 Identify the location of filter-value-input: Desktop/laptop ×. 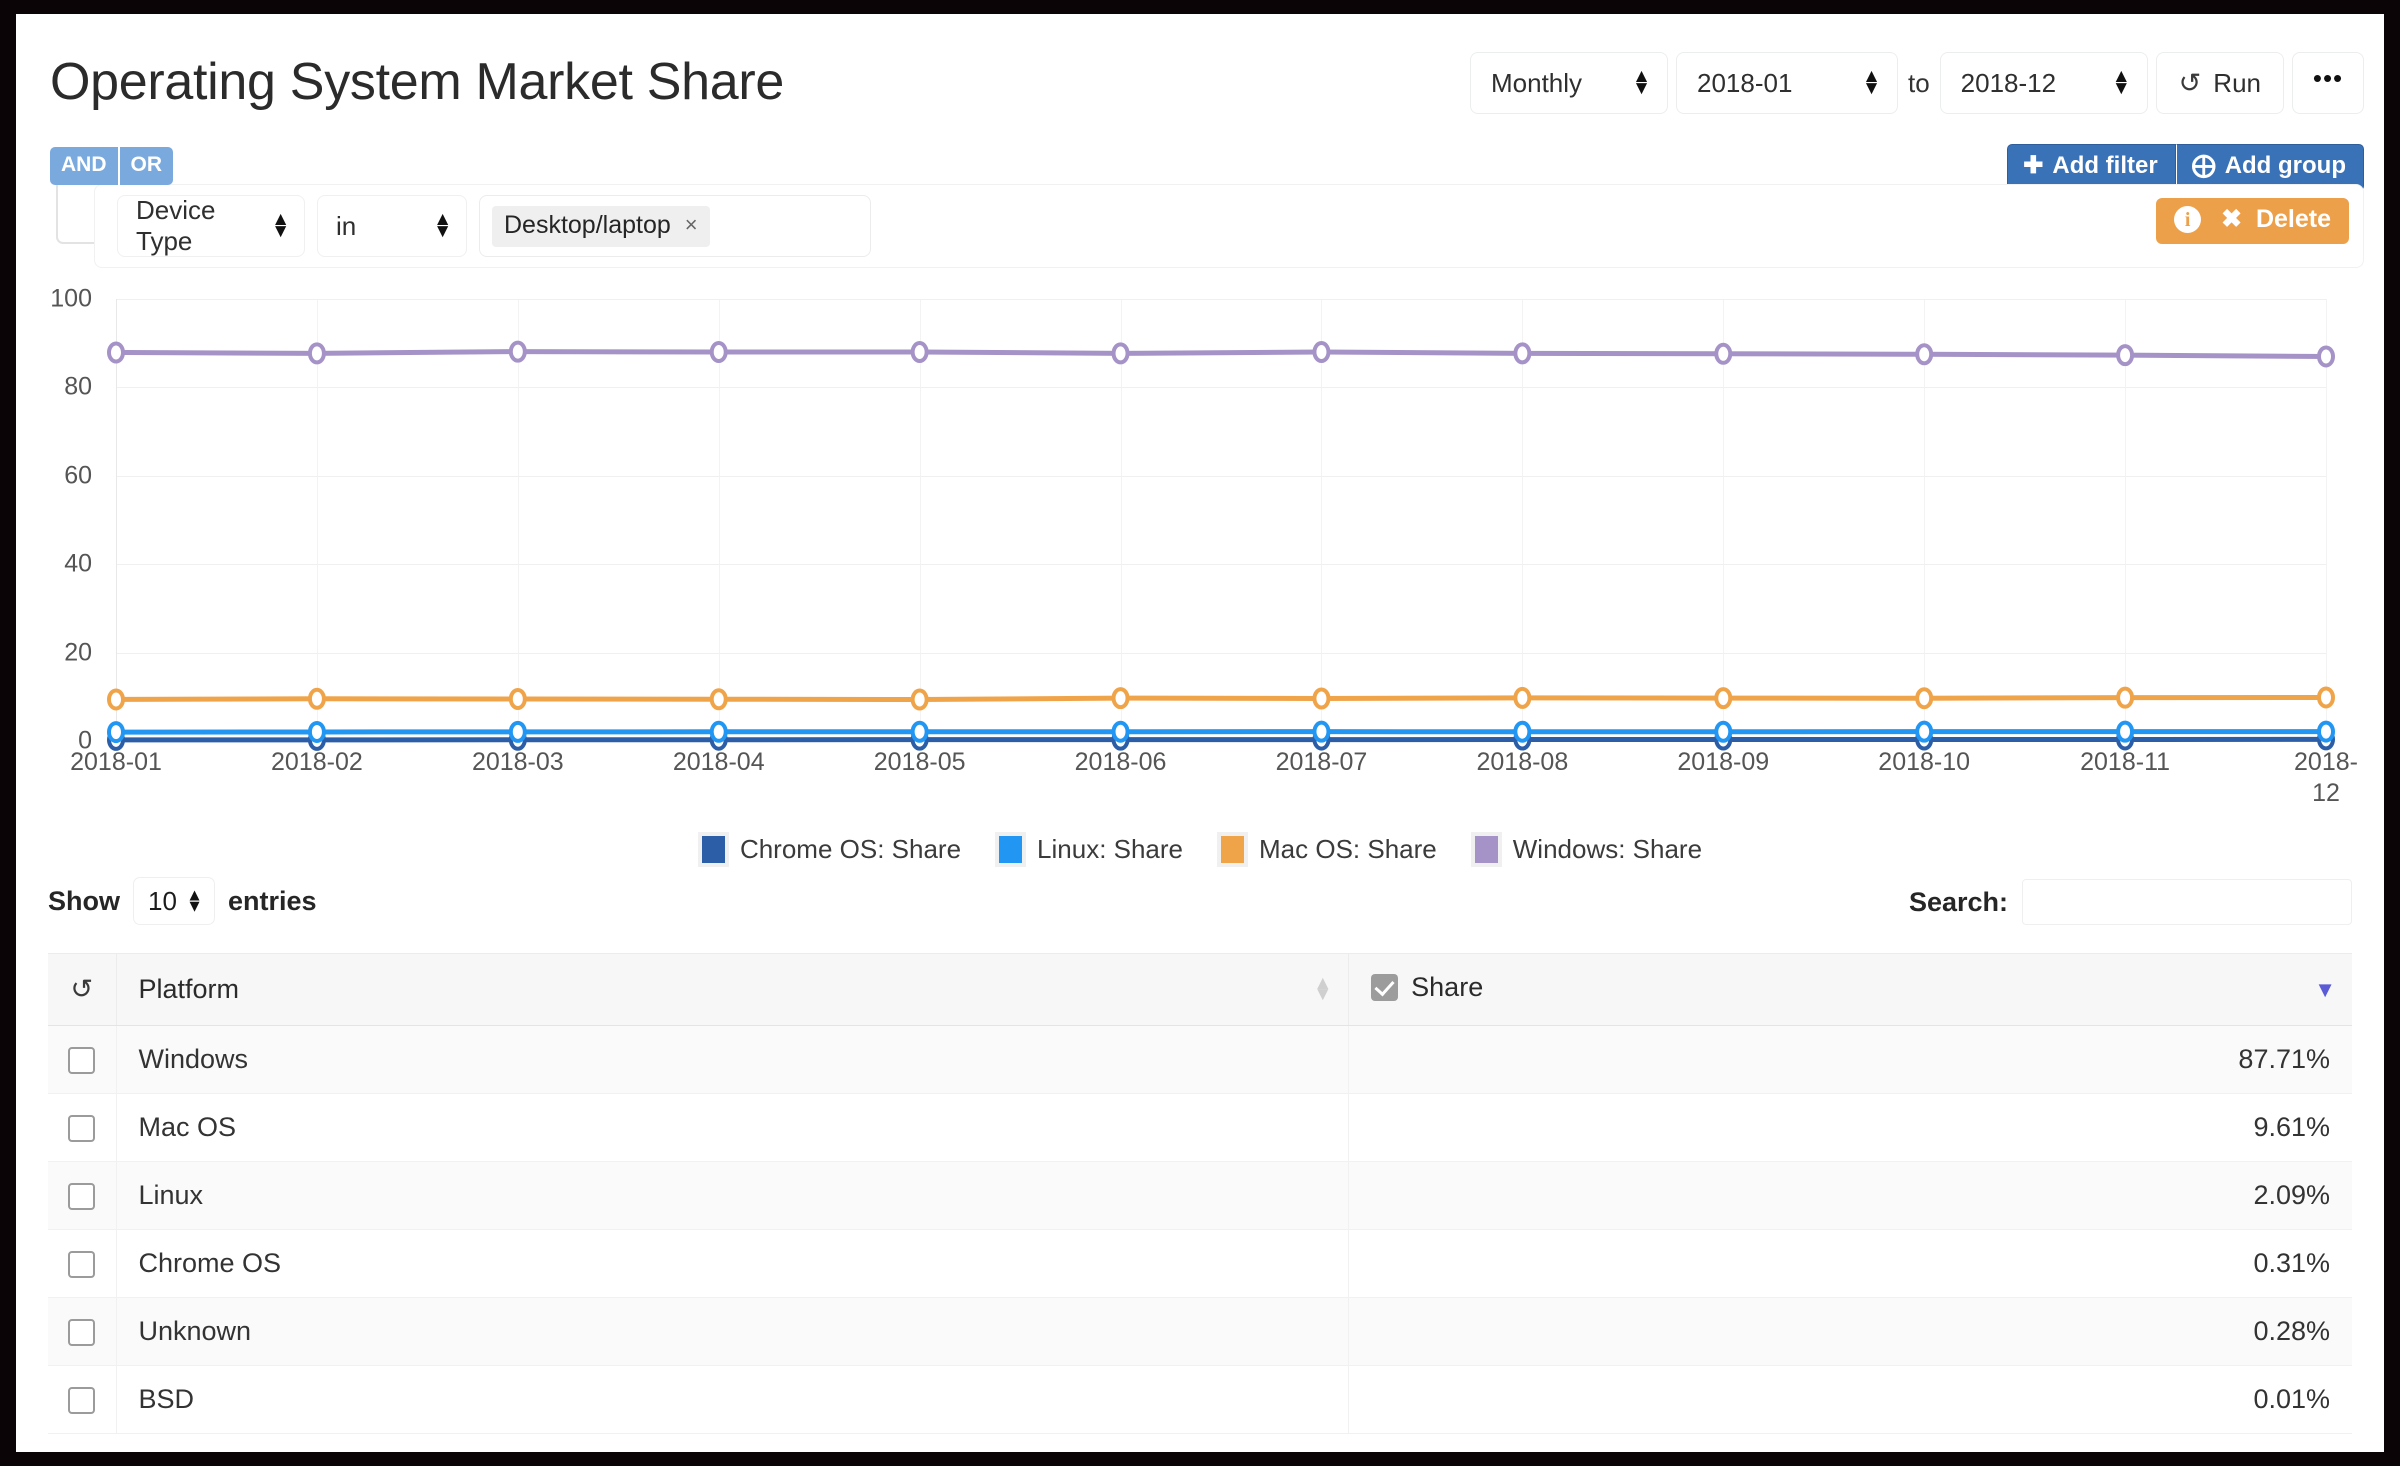
(675, 226).